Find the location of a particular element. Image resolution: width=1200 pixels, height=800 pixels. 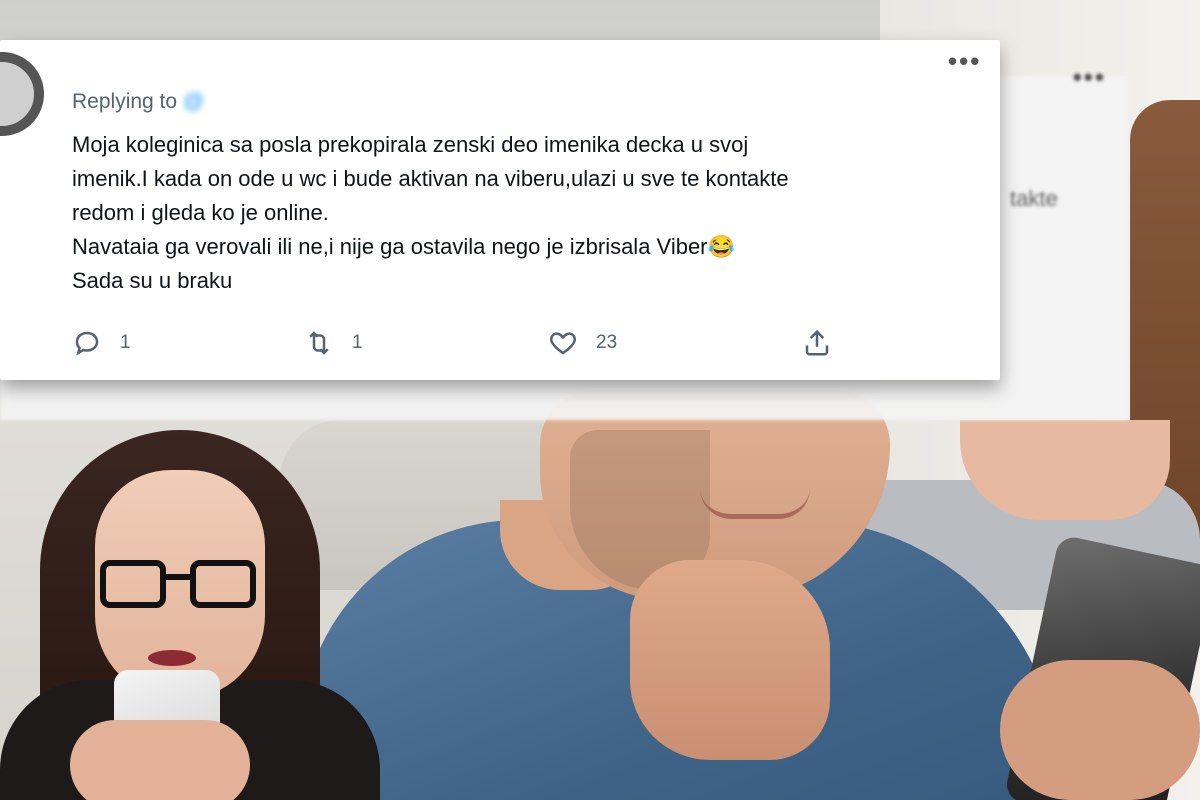

tweet-line-3: redom i gleda ko je online. is located at coordinates (200, 212).